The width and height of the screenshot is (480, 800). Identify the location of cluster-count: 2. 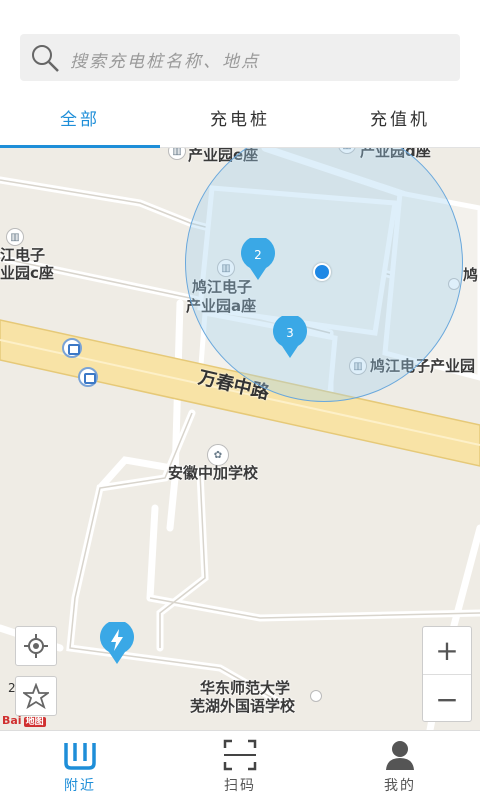
(258, 255).